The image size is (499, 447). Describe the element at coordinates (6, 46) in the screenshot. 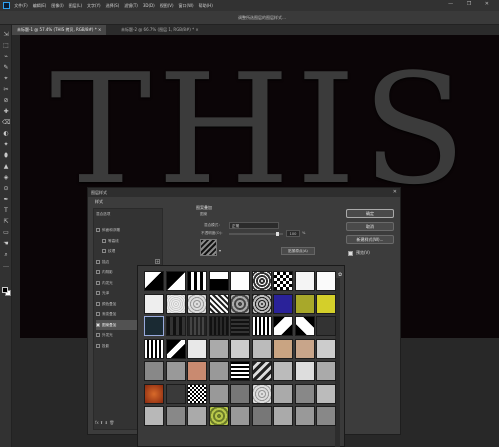

I see `marquee-icon: ⬚` at that location.